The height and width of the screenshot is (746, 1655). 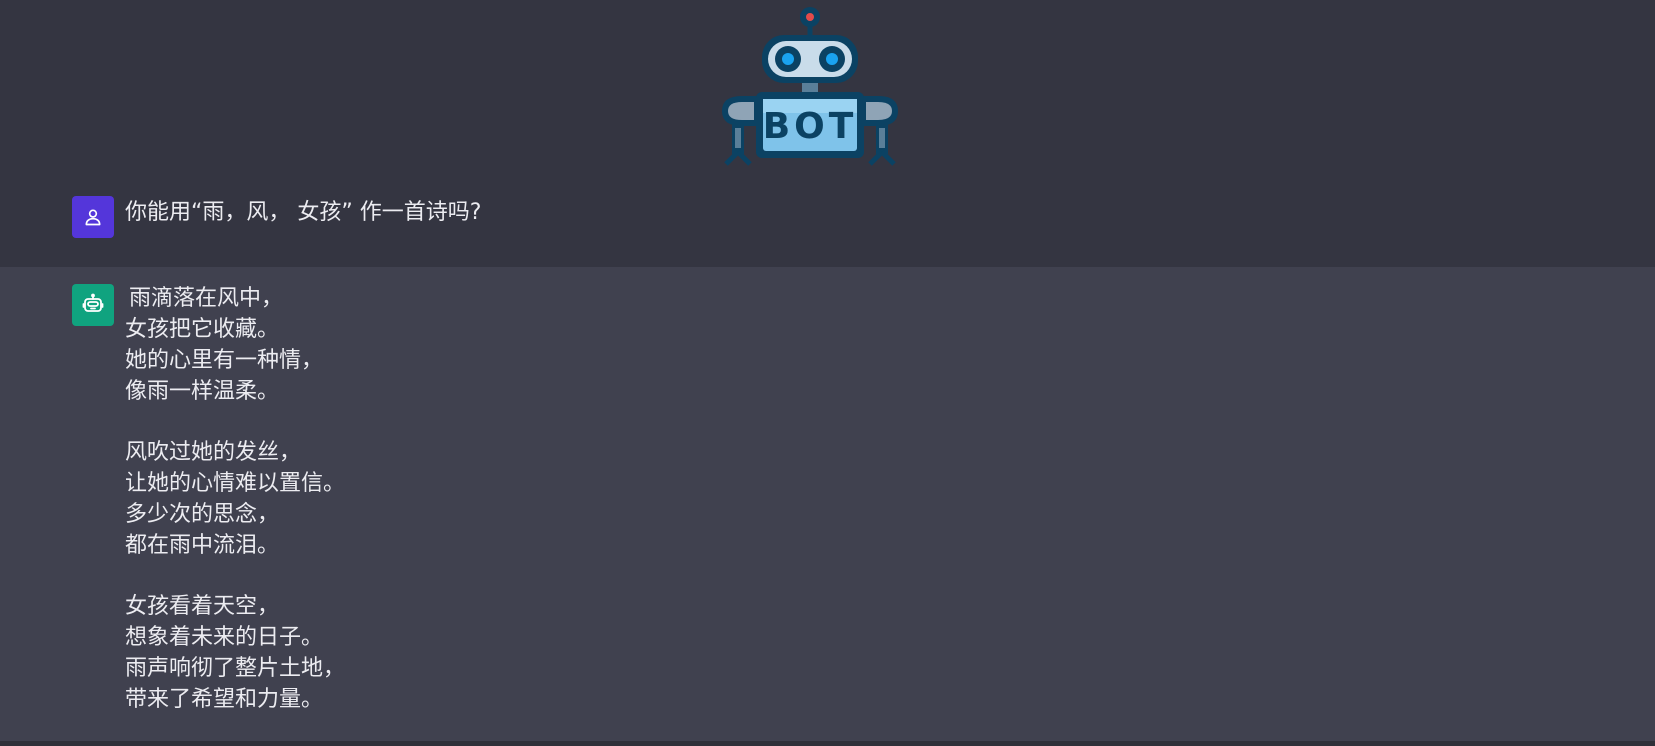 I want to click on poem-line: 带来了希望和力量。, so click(x=224, y=699).